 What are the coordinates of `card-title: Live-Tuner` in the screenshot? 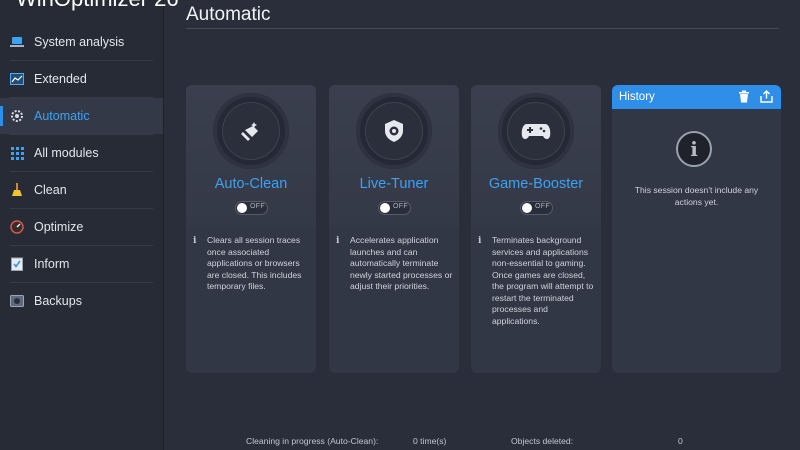 It's located at (394, 184).